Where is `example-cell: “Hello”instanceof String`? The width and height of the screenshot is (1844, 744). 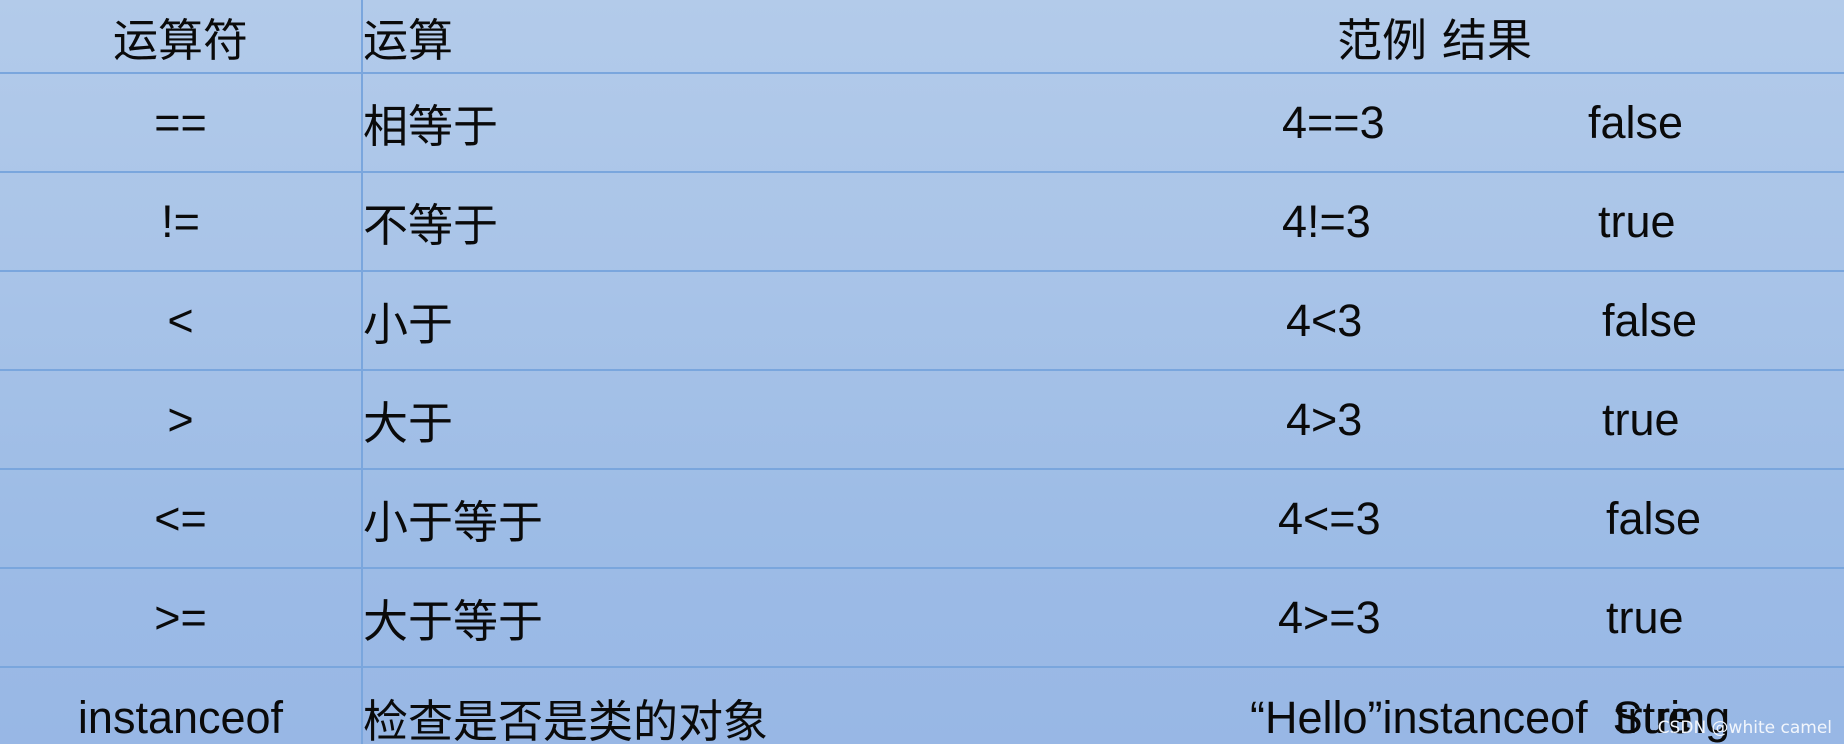
example-cell: “Hello”instanceof String is located at coordinates (1306, 705).